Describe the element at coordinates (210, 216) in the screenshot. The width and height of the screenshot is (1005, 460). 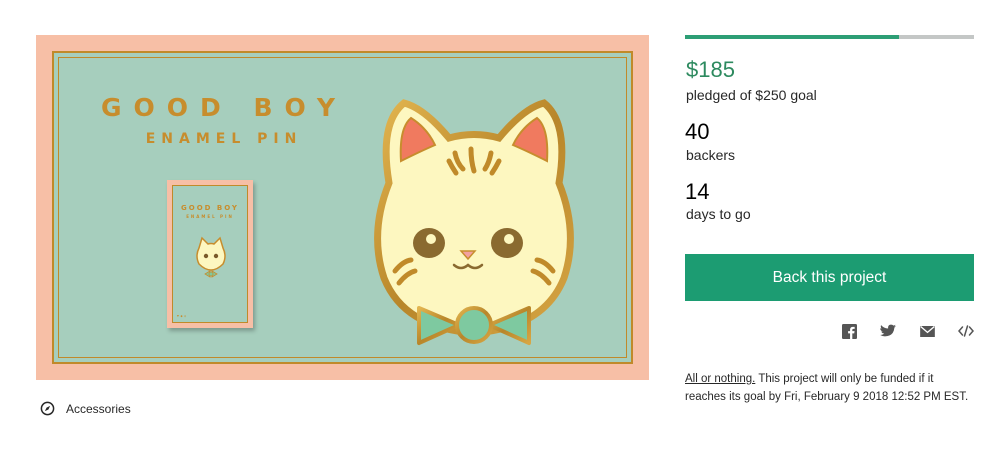
I see `card-subtitle: ENAMEL PIN` at that location.